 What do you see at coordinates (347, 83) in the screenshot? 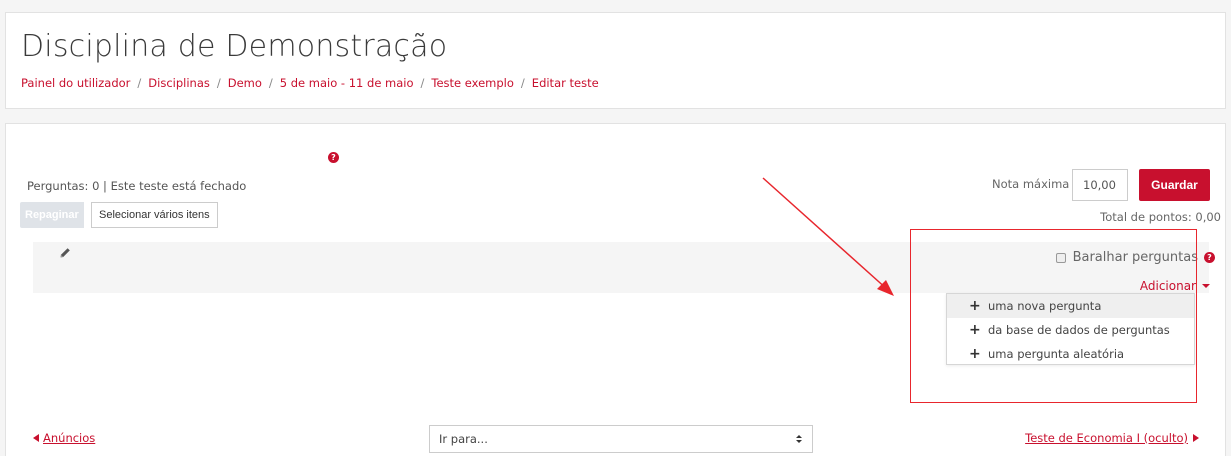
I see `breadcrumb-week: 5 de maio - 11 de maio` at bounding box center [347, 83].